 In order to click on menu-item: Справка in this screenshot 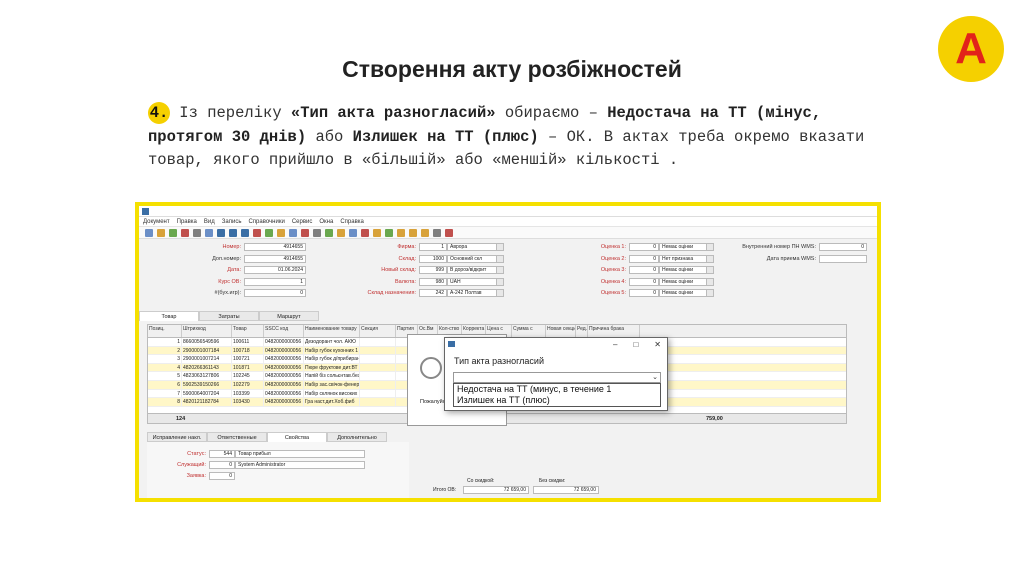, I will do `click(352, 222)`.